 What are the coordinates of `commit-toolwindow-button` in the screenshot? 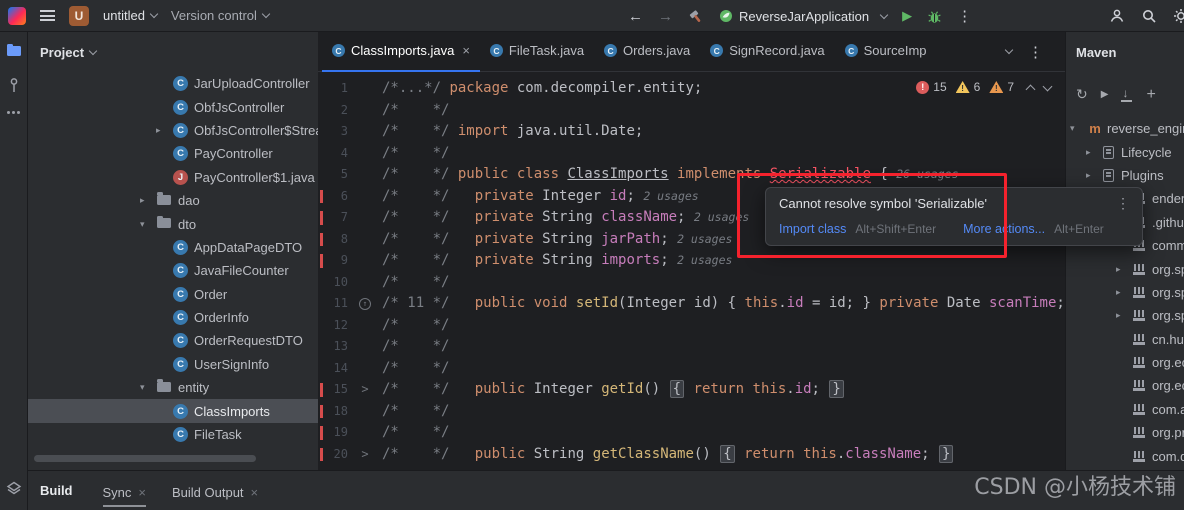 It's located at (14, 85).